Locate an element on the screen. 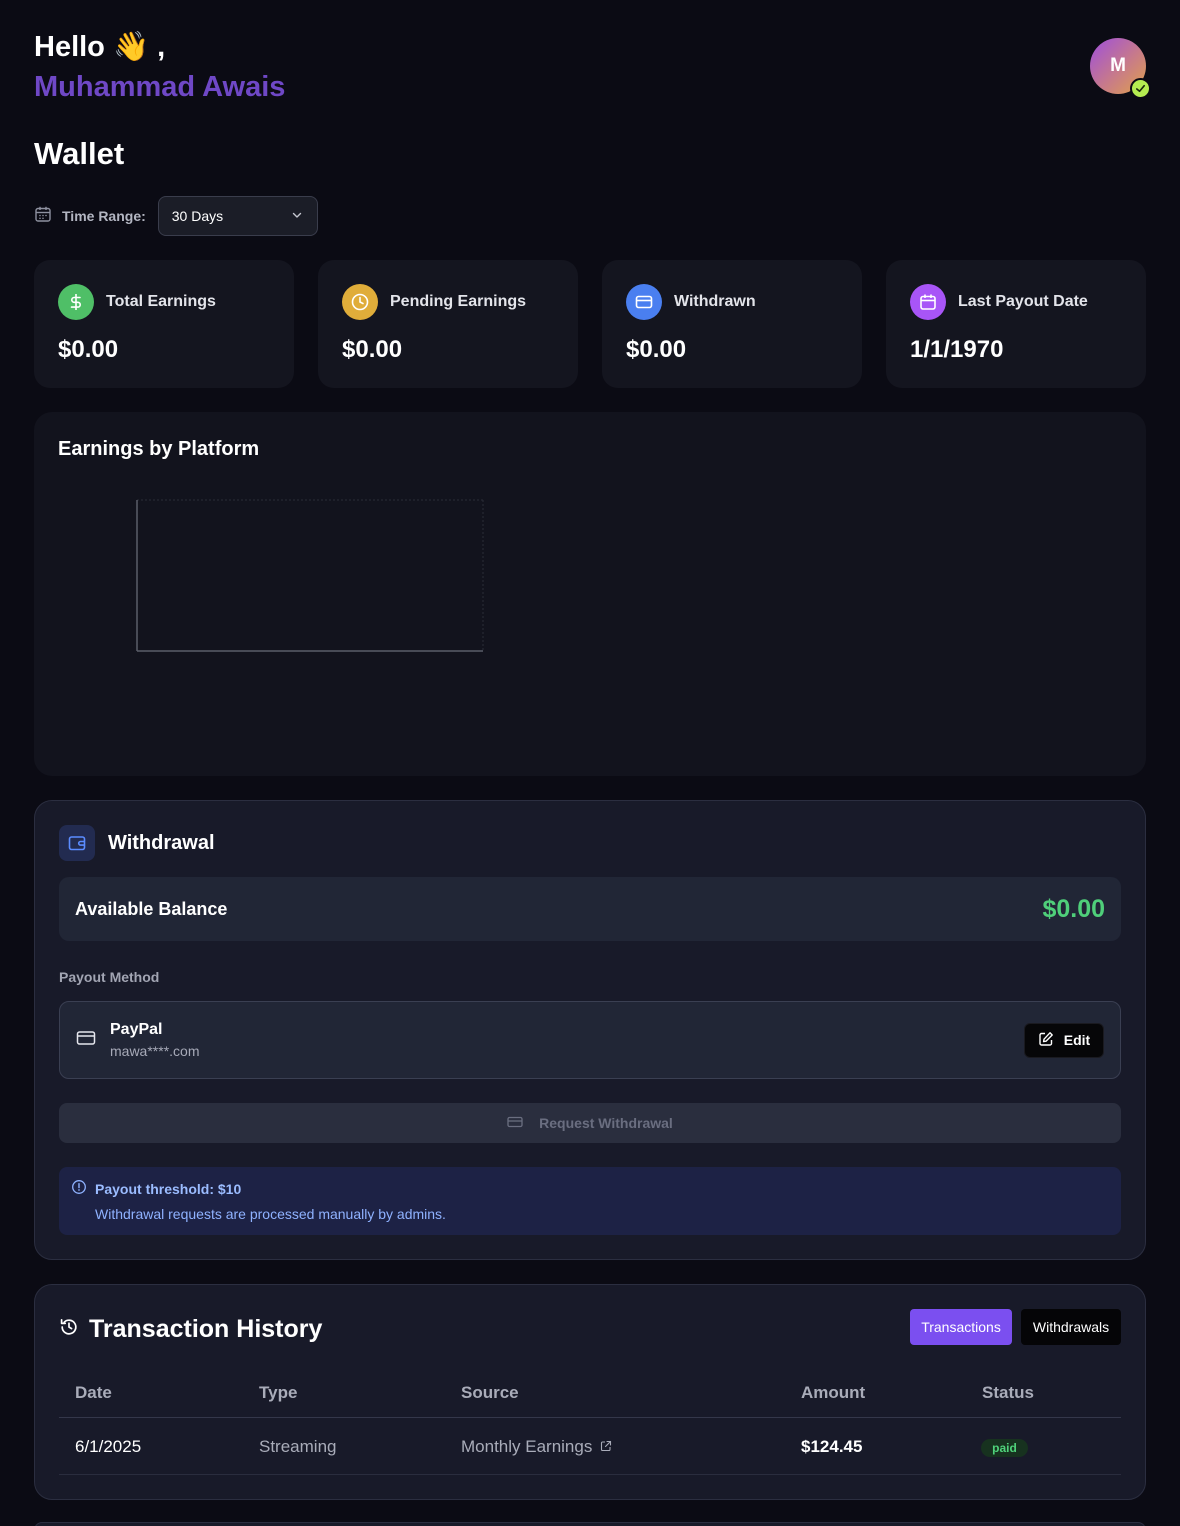 The image size is (1180, 1526). tab-withdrawals: Withdrawals is located at coordinates (1071, 1327).